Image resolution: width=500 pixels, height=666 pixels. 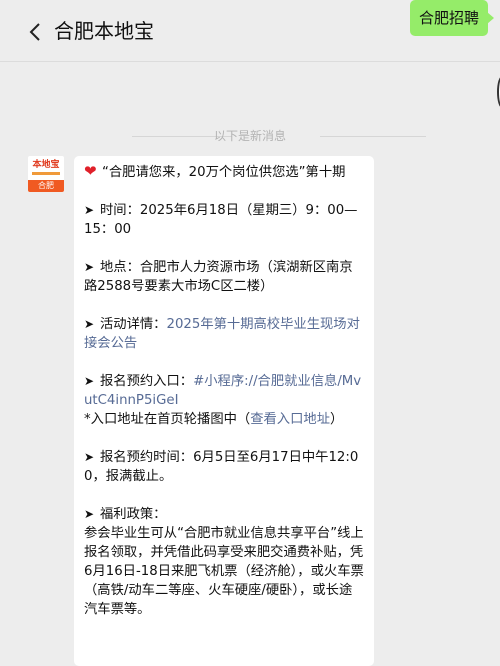 I want to click on back-arrow-icon, so click(x=35, y=32).